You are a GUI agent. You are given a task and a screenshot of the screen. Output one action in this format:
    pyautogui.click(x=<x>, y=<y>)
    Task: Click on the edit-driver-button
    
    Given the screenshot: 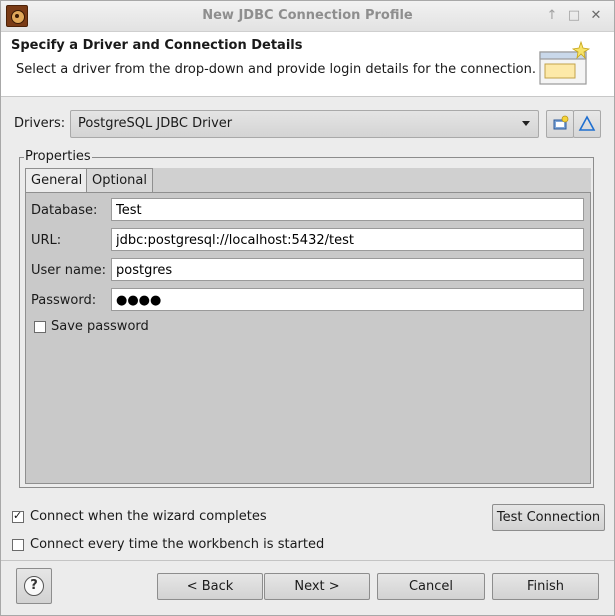 What is the action you would take?
    pyautogui.click(x=587, y=124)
    